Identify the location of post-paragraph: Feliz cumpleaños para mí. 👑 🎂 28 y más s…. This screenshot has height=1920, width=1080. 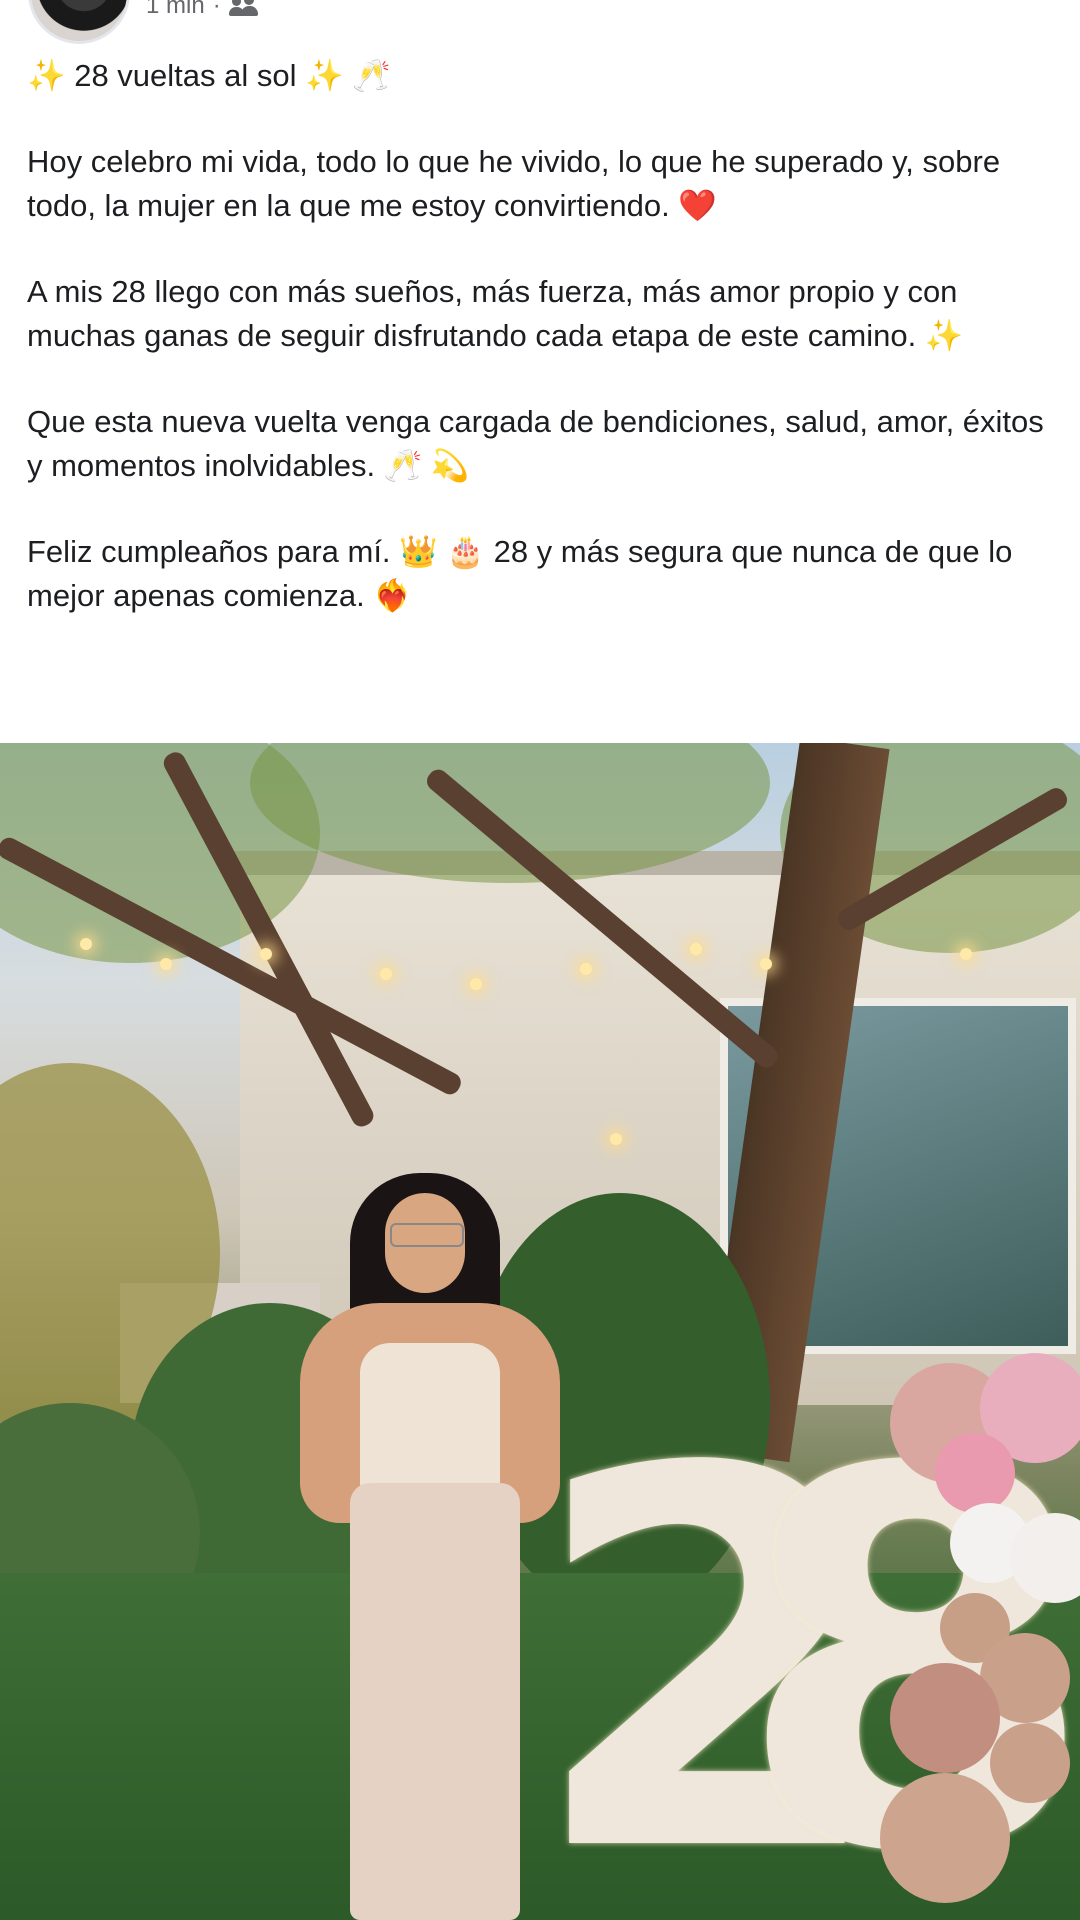
(524, 573).